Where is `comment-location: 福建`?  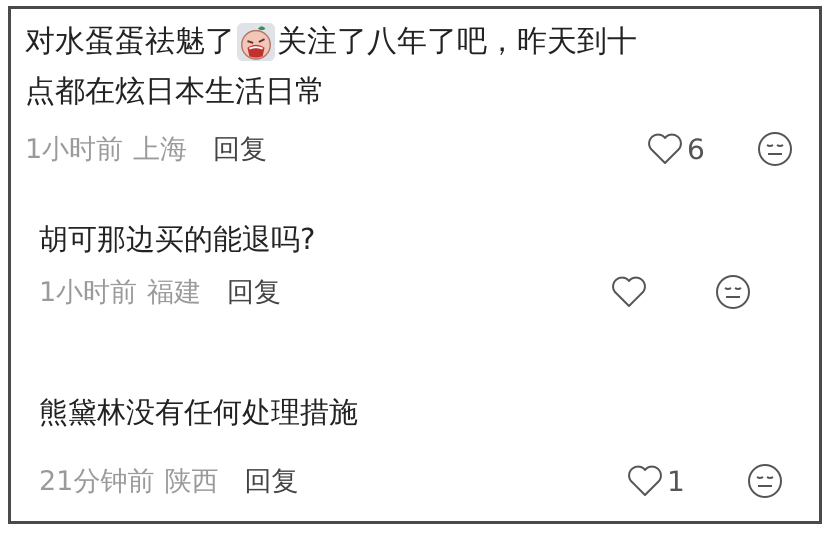
comment-location: 福建 is located at coordinates (174, 293).